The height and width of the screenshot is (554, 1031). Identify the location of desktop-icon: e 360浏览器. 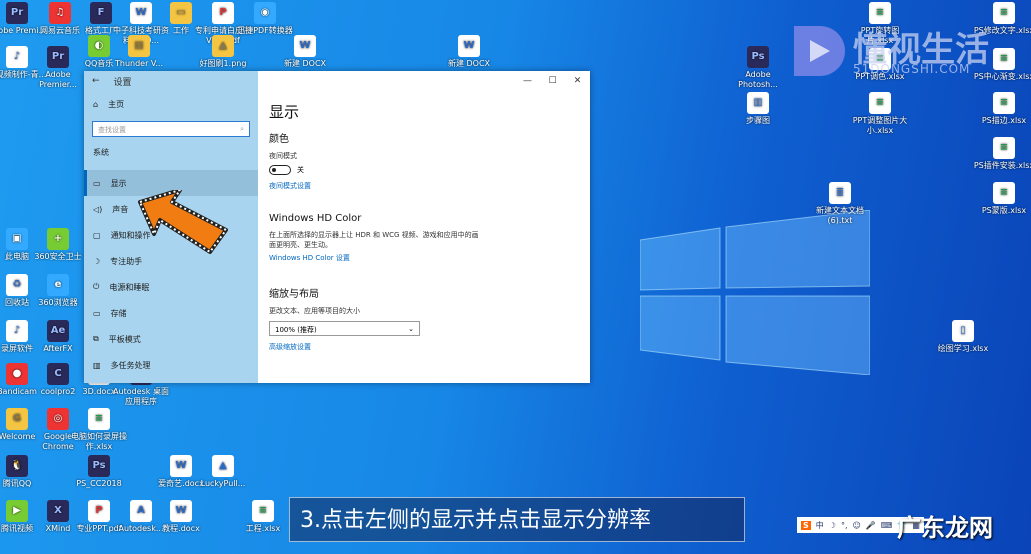
(58, 291).